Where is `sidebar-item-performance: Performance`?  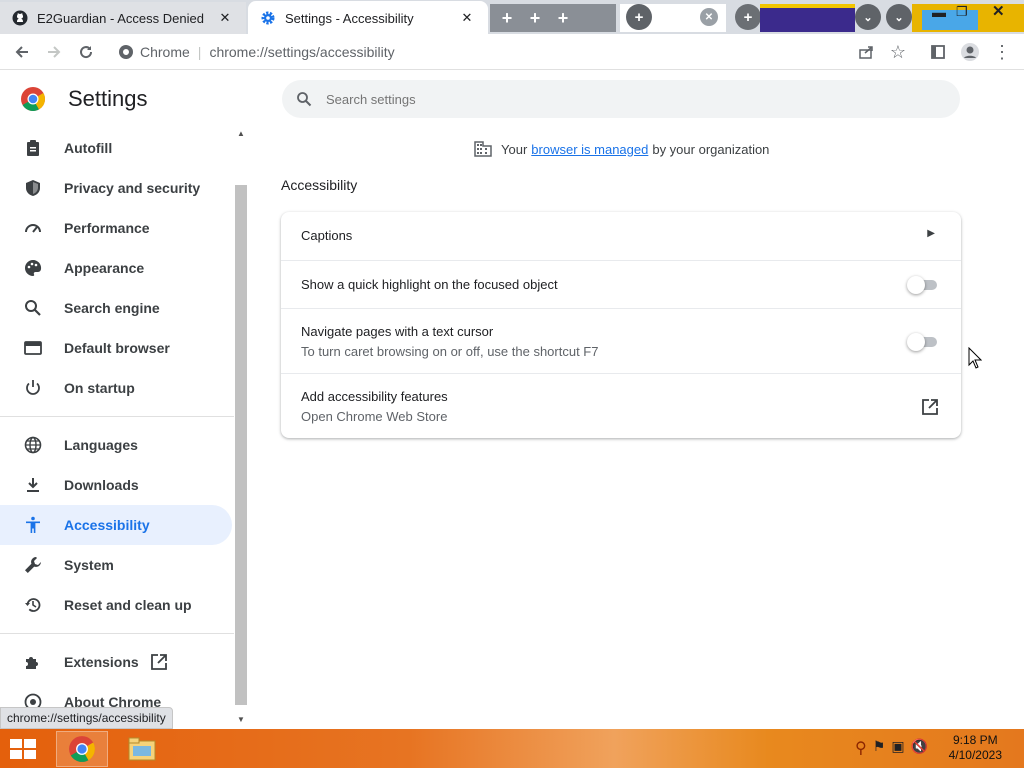
sidebar-item-performance: Performance is located at coordinates (116, 228).